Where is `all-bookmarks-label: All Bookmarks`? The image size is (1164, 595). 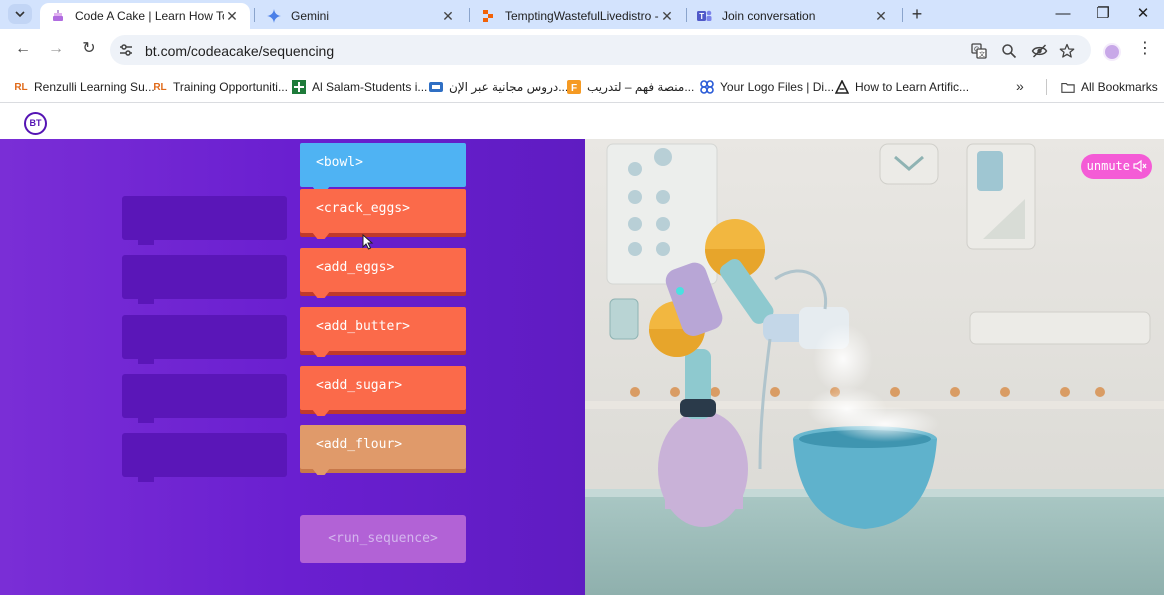 all-bookmarks-label: All Bookmarks is located at coordinates (1119, 87).